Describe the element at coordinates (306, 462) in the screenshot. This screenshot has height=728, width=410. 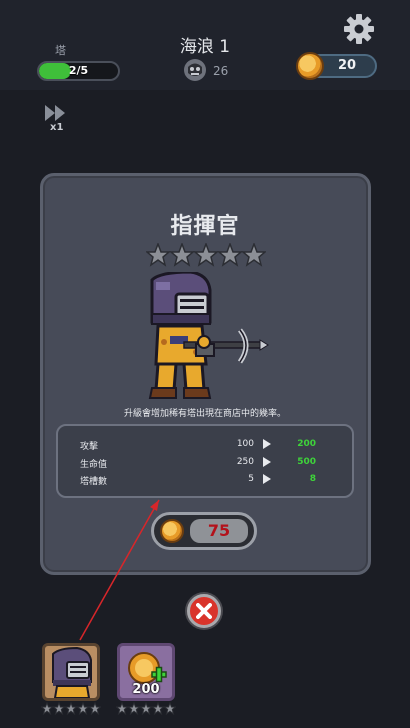
I see `stat-next: 500` at that location.